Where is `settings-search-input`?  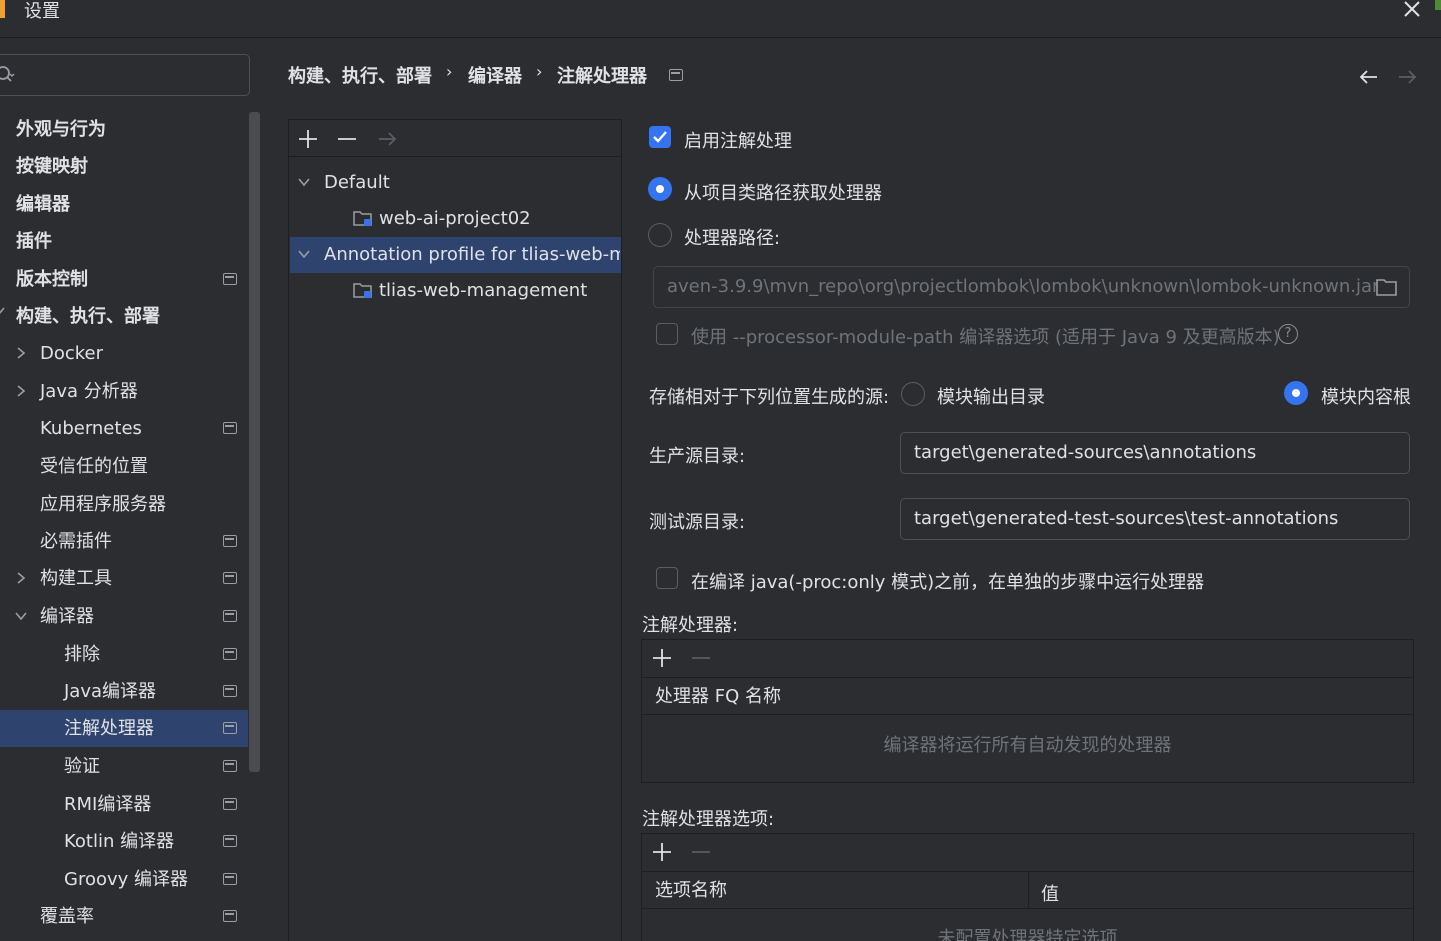 settings-search-input is located at coordinates (125, 75).